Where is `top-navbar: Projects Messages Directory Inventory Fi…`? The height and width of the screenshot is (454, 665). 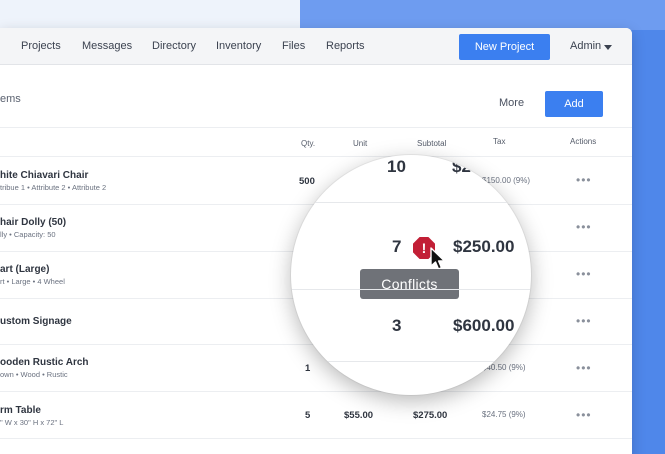
top-navbar: Projects Messages Directory Inventory Fi… is located at coordinates (316, 46).